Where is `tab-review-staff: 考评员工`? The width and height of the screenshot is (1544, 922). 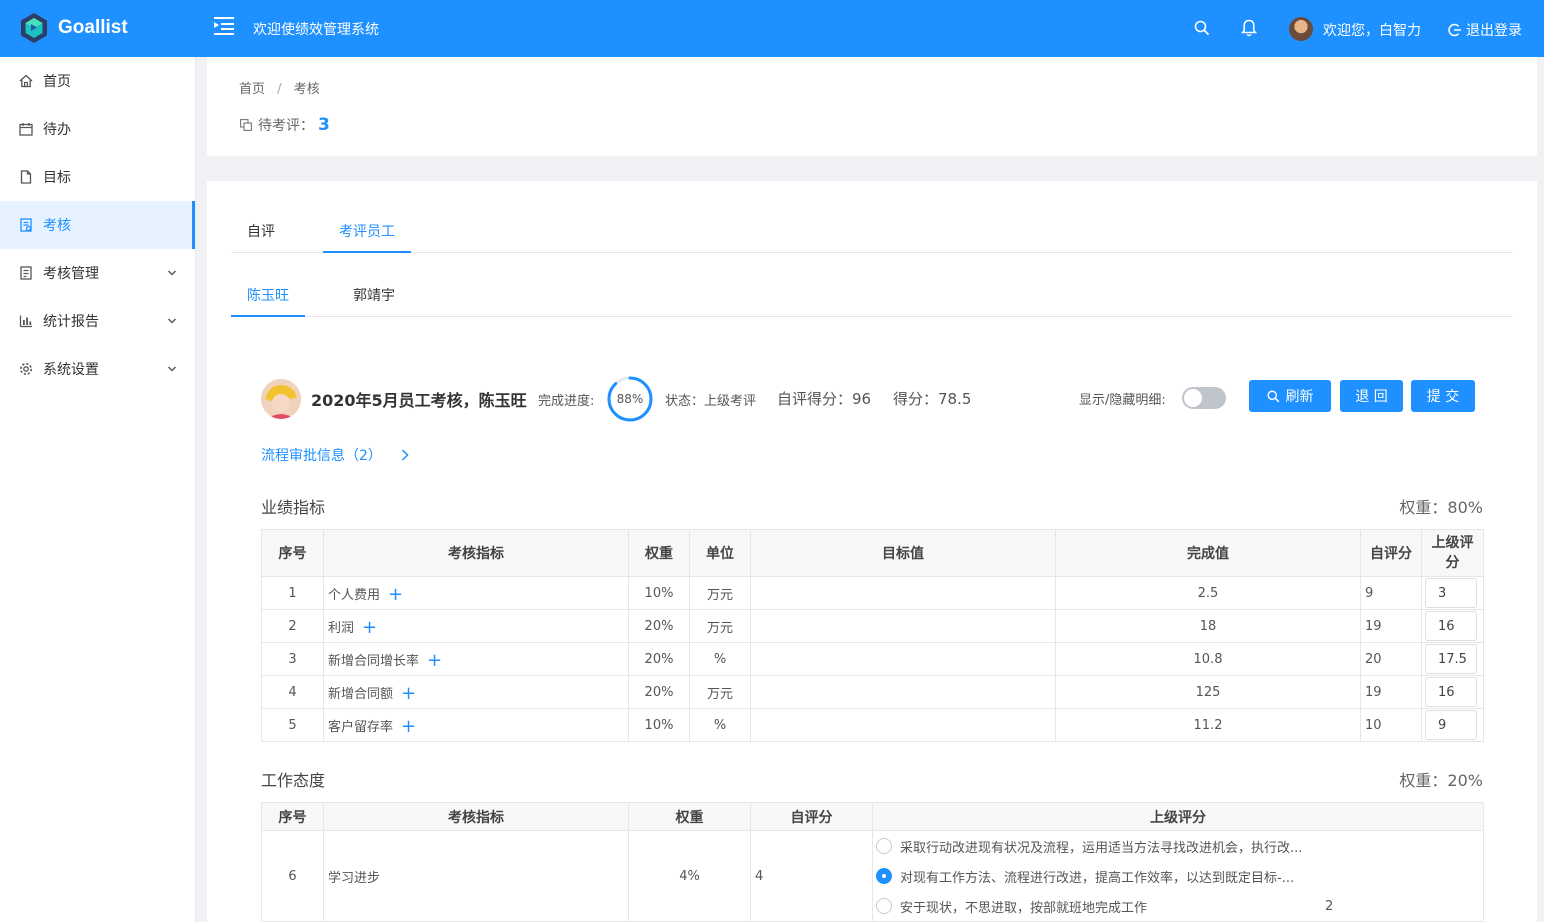
tab-review-staff: 考评员工 is located at coordinates (367, 233).